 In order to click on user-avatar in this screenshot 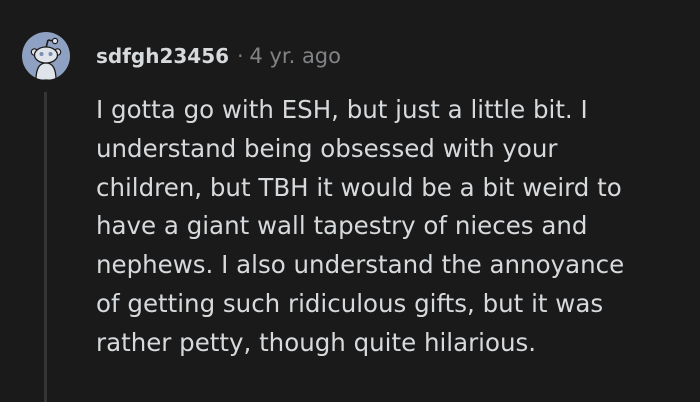, I will do `click(46, 56)`.